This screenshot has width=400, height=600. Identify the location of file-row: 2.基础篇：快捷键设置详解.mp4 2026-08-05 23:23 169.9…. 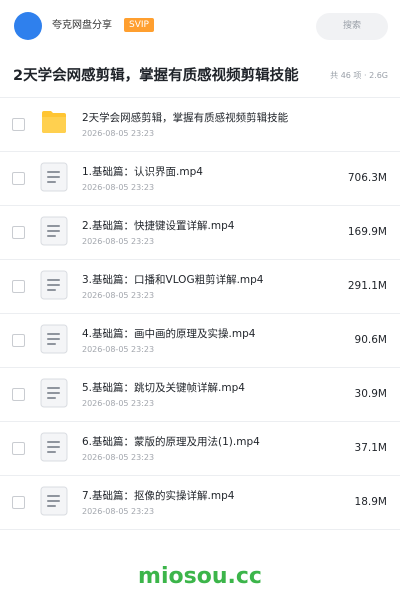
(200, 233).